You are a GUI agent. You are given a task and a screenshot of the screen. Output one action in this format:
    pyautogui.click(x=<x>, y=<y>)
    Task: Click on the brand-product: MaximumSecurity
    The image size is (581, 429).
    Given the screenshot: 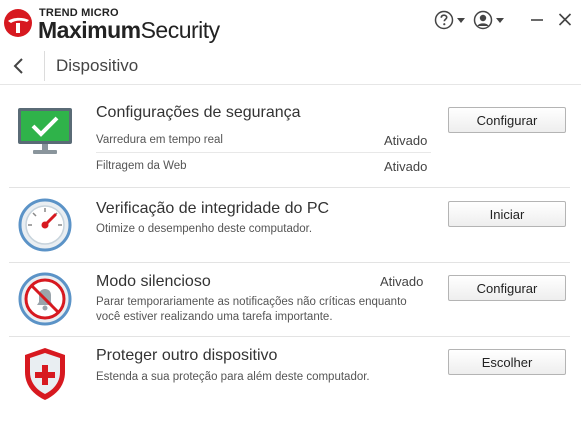 What is the action you would take?
    pyautogui.click(x=129, y=30)
    